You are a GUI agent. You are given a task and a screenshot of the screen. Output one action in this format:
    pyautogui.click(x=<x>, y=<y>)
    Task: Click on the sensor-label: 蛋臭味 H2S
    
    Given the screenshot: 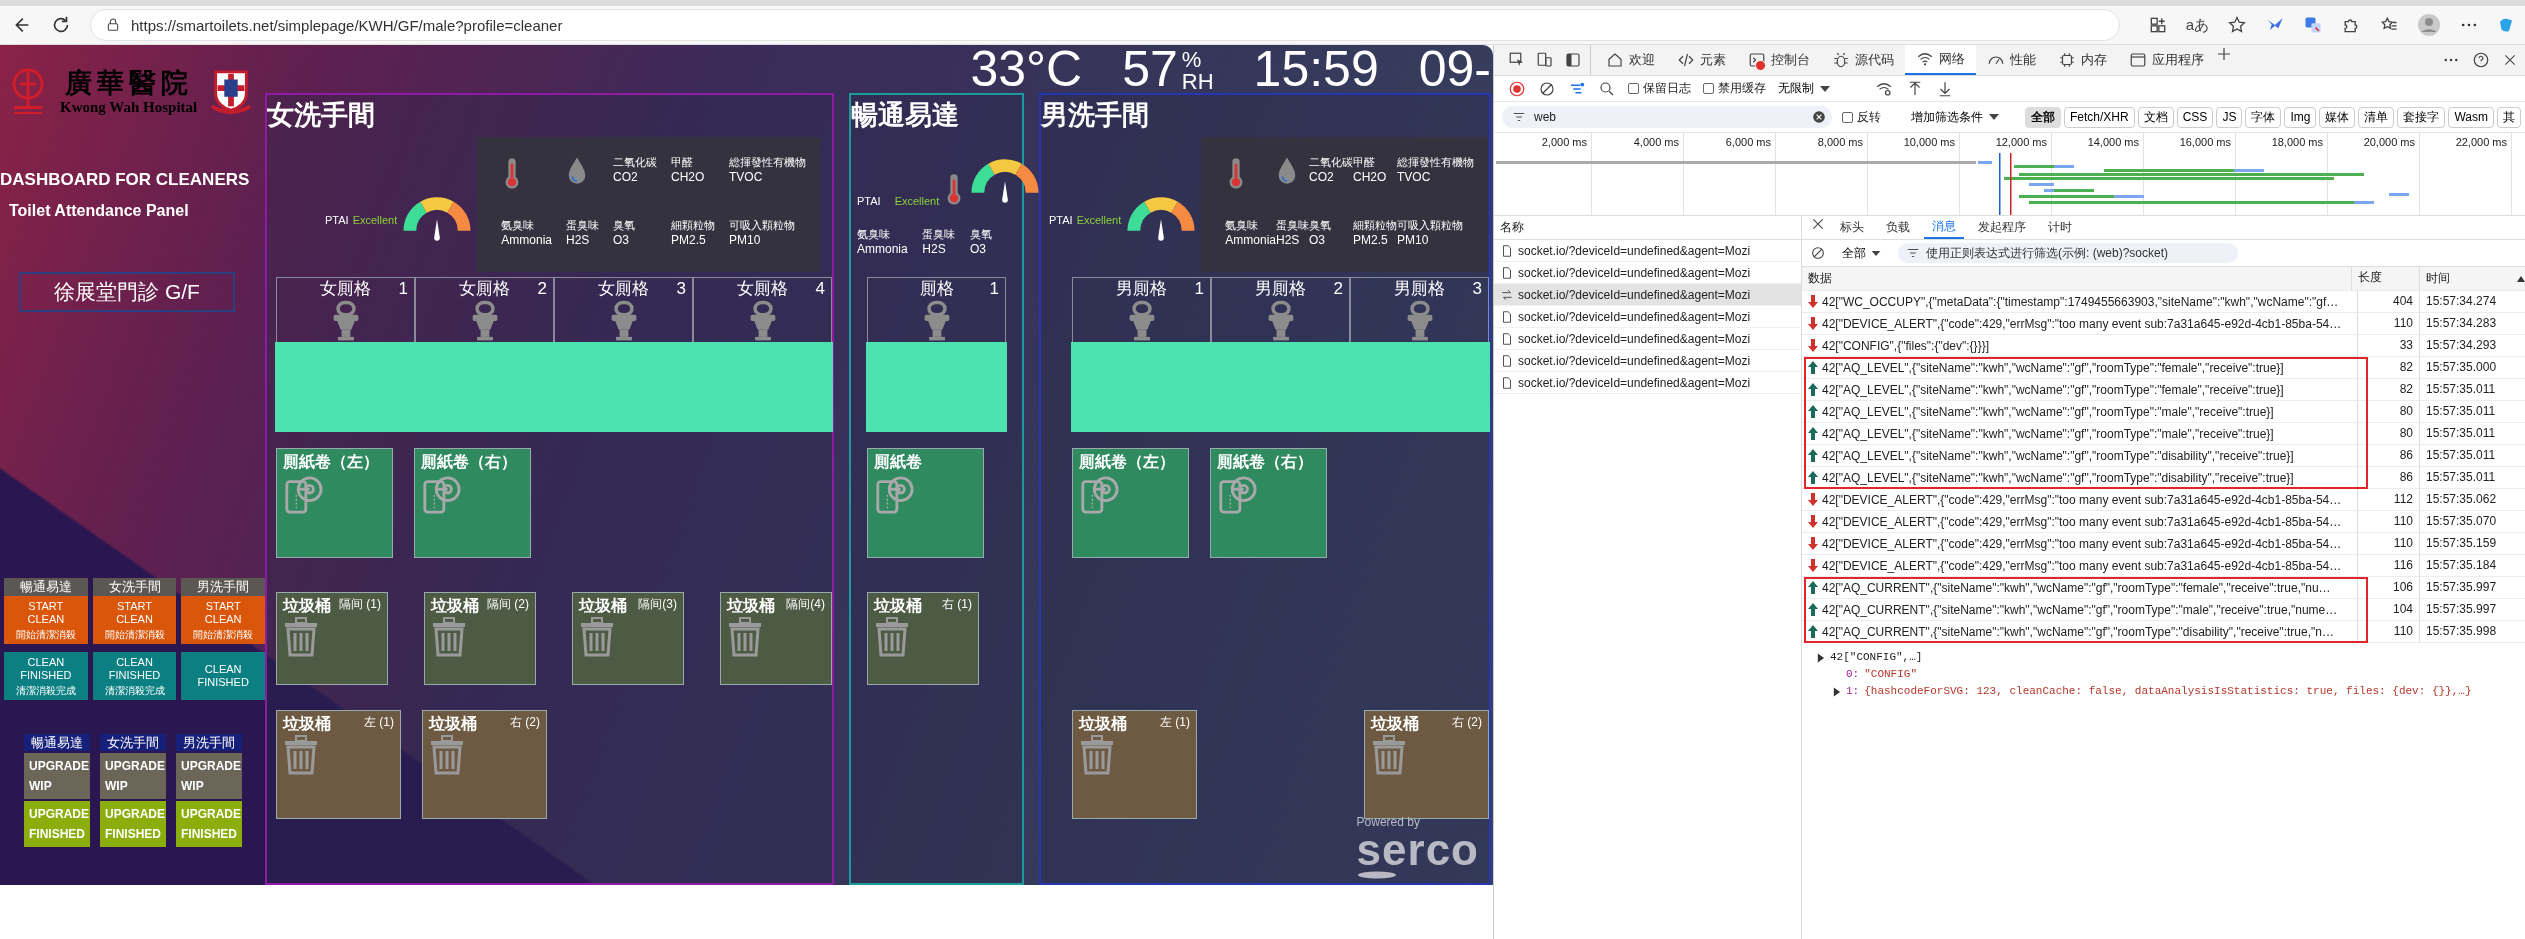 What is the action you would take?
    pyautogui.click(x=939, y=242)
    